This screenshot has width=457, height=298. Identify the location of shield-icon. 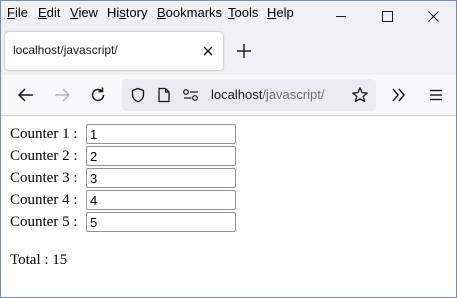
(138, 95).